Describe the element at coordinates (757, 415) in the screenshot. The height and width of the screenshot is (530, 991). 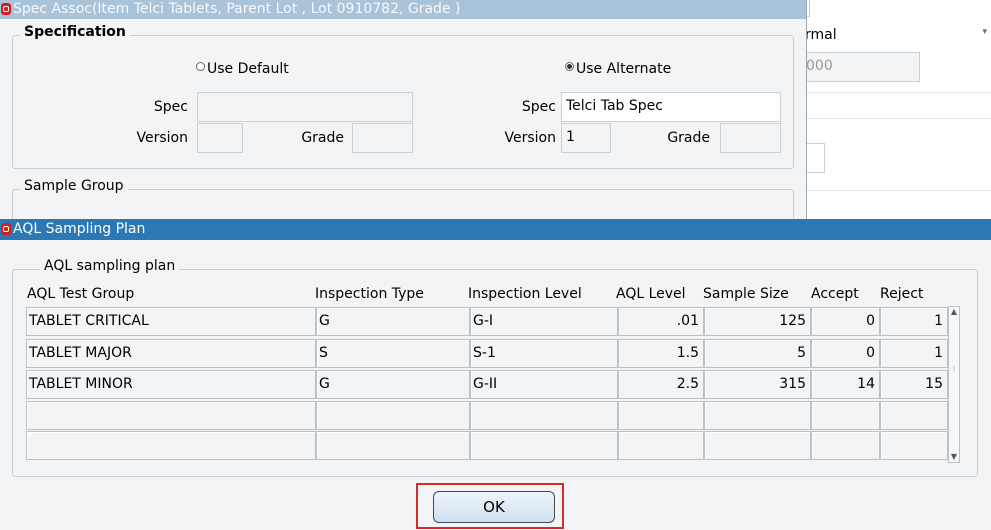
I see `table-row-3-sample-size` at that location.